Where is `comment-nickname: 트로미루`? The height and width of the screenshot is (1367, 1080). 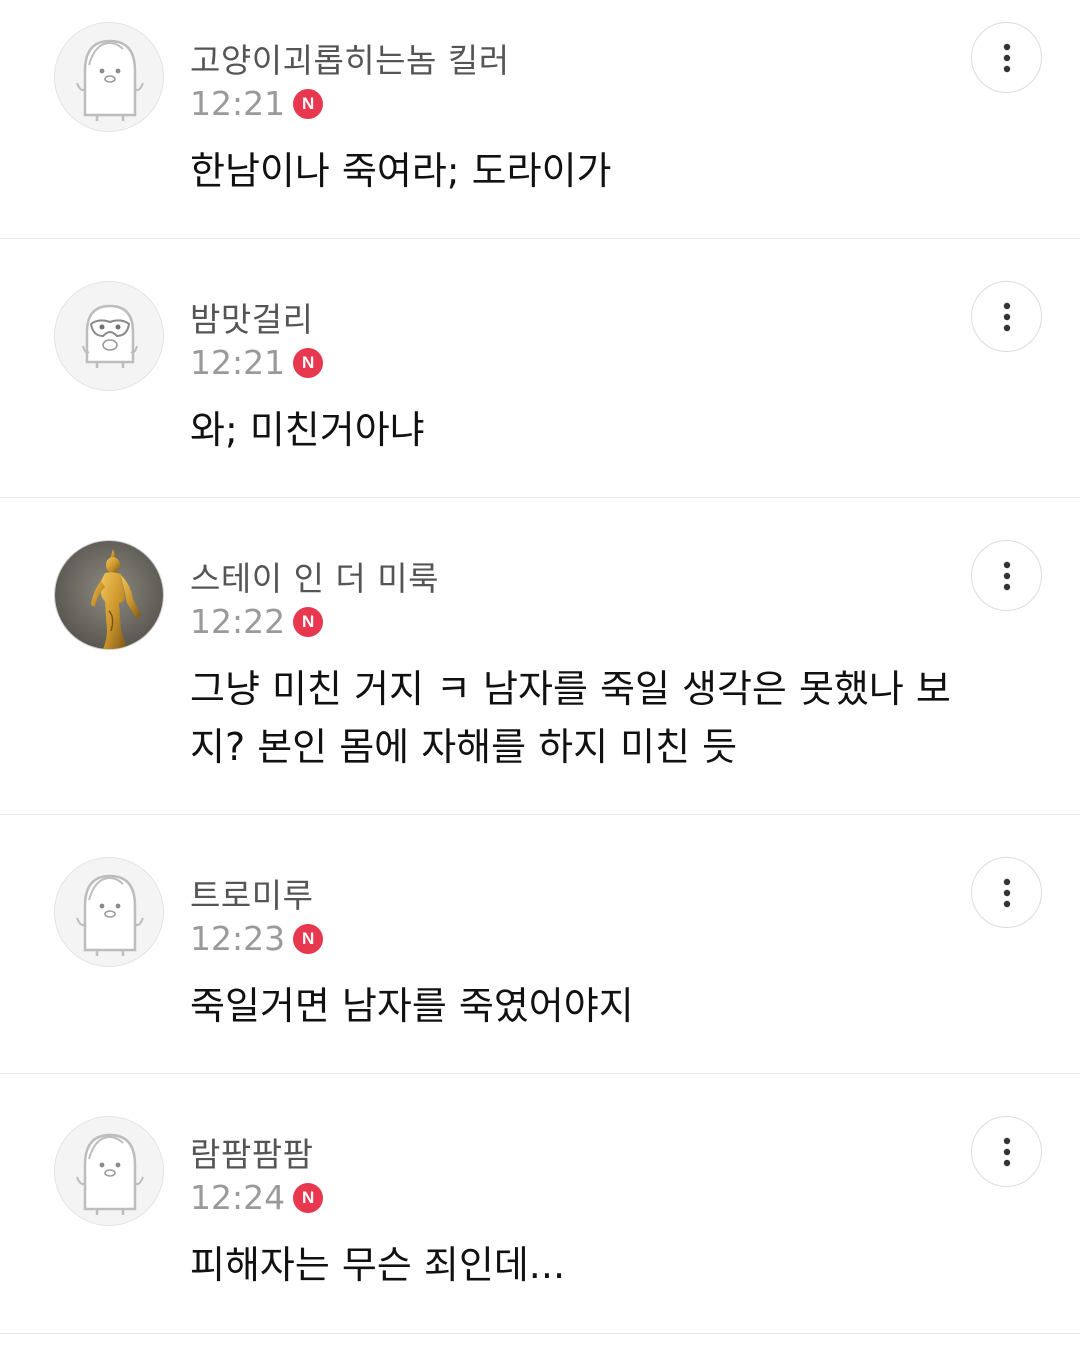
comment-nickname: 트로미루 is located at coordinates (251, 893).